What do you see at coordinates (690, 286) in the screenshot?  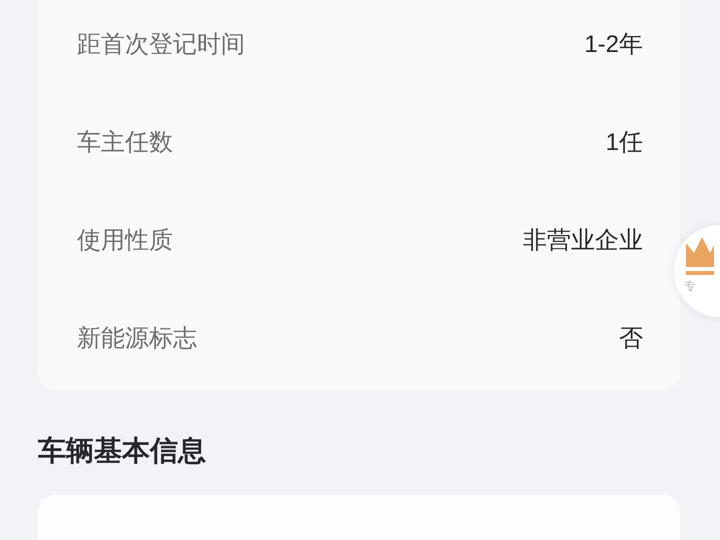 I see `badge-label: 专` at bounding box center [690, 286].